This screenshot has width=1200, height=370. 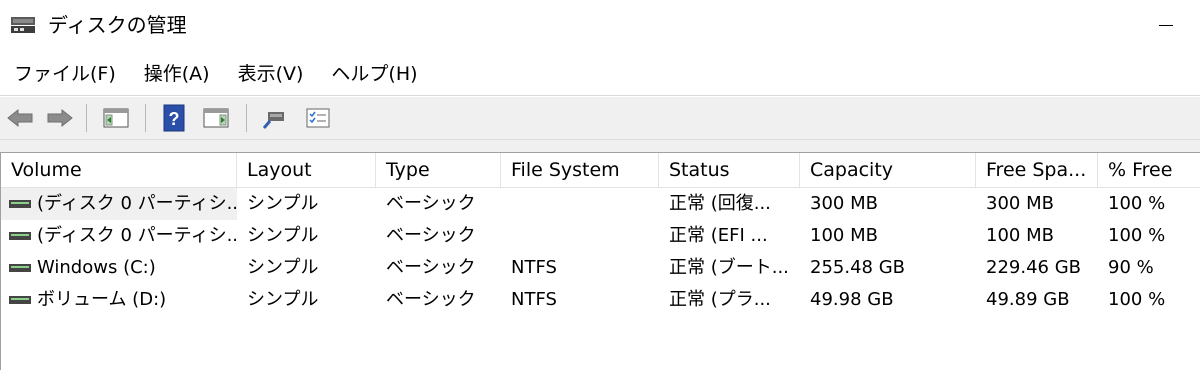 I want to click on capacity-cell: 300 MB, so click(x=844, y=203).